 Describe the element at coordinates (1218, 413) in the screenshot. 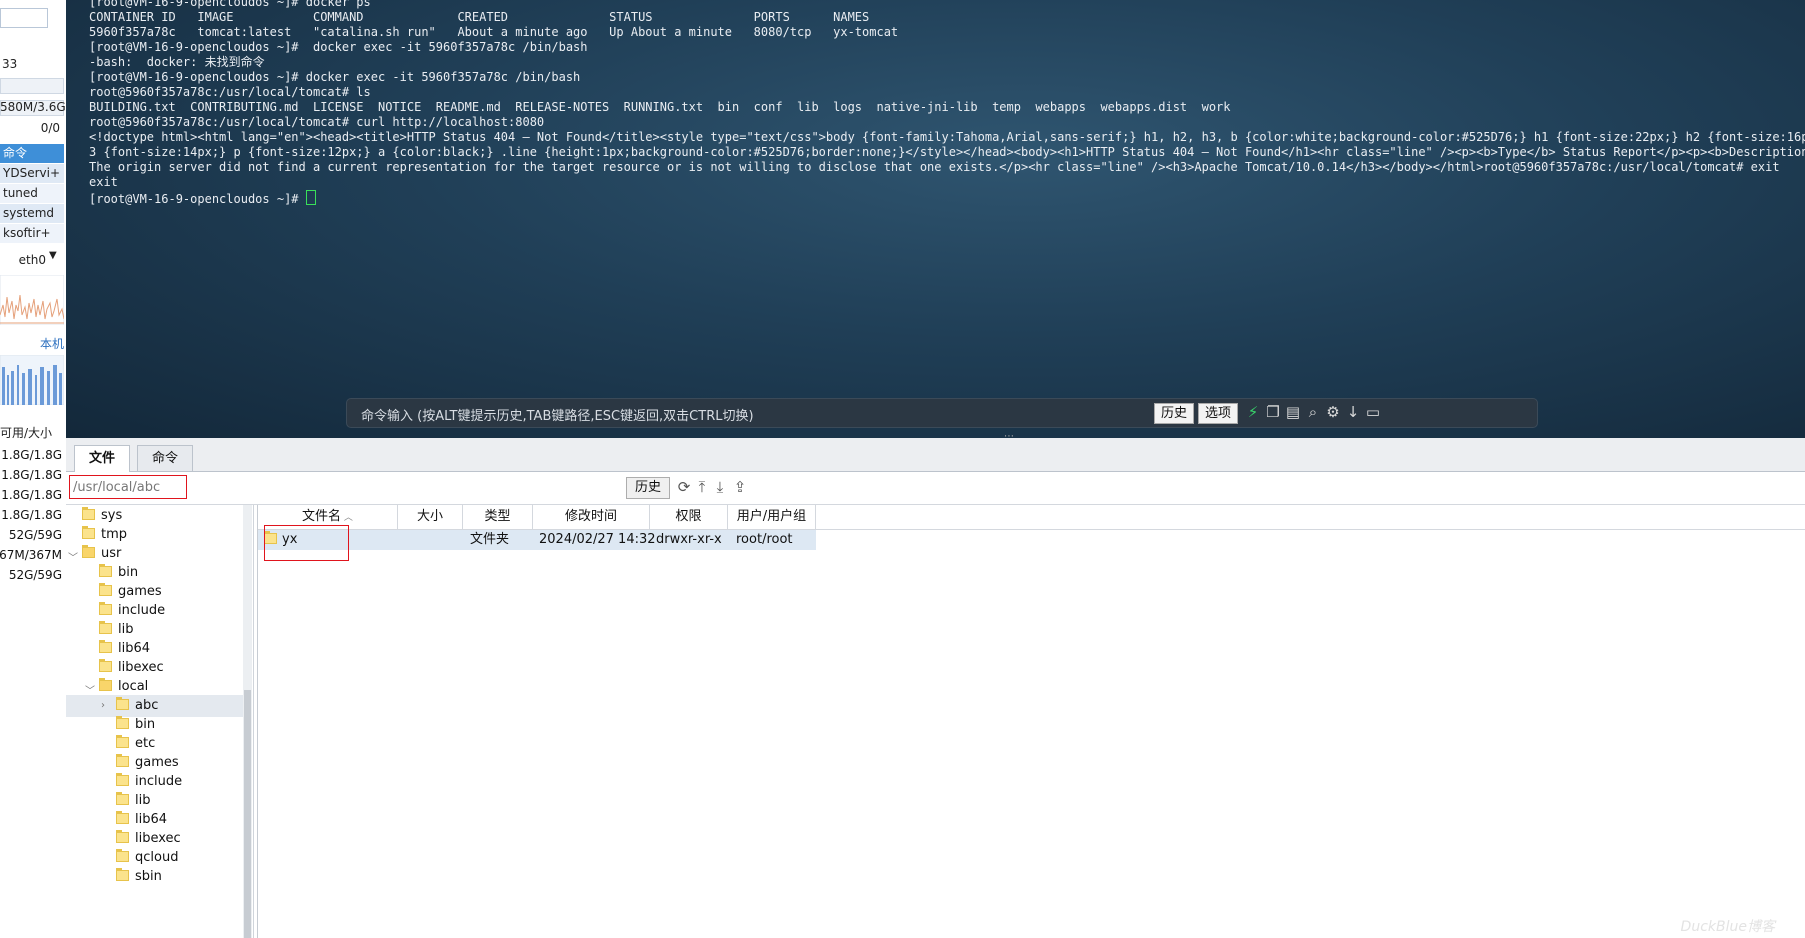

I see `options-button: 选项` at that location.